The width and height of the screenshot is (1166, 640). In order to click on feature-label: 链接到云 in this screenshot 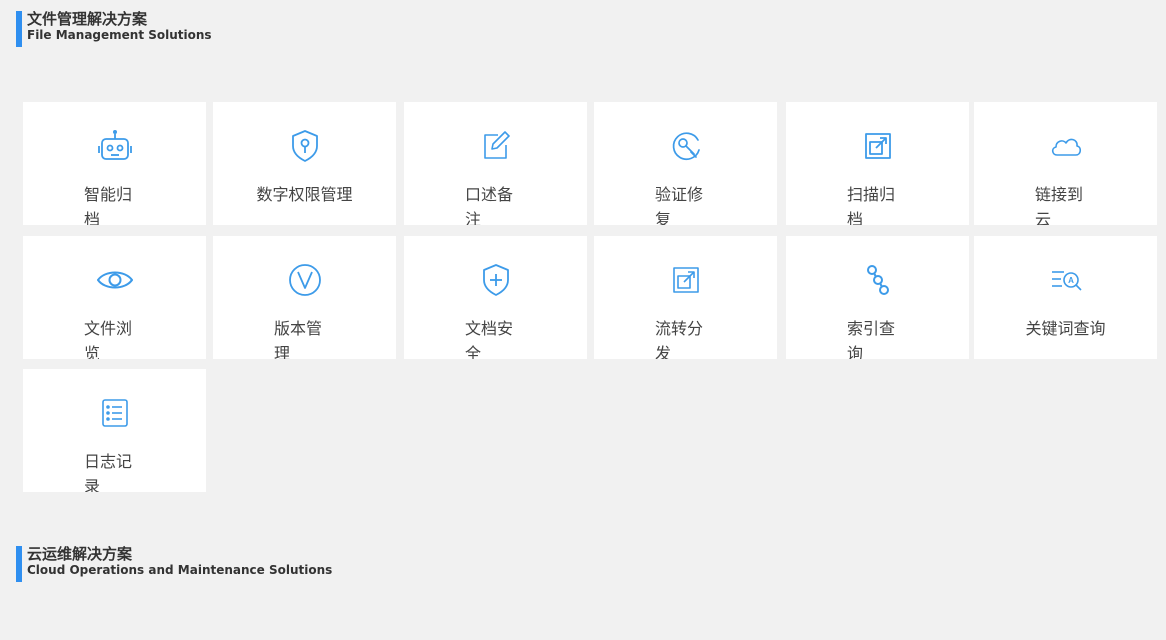, I will do `click(1059, 205)`.